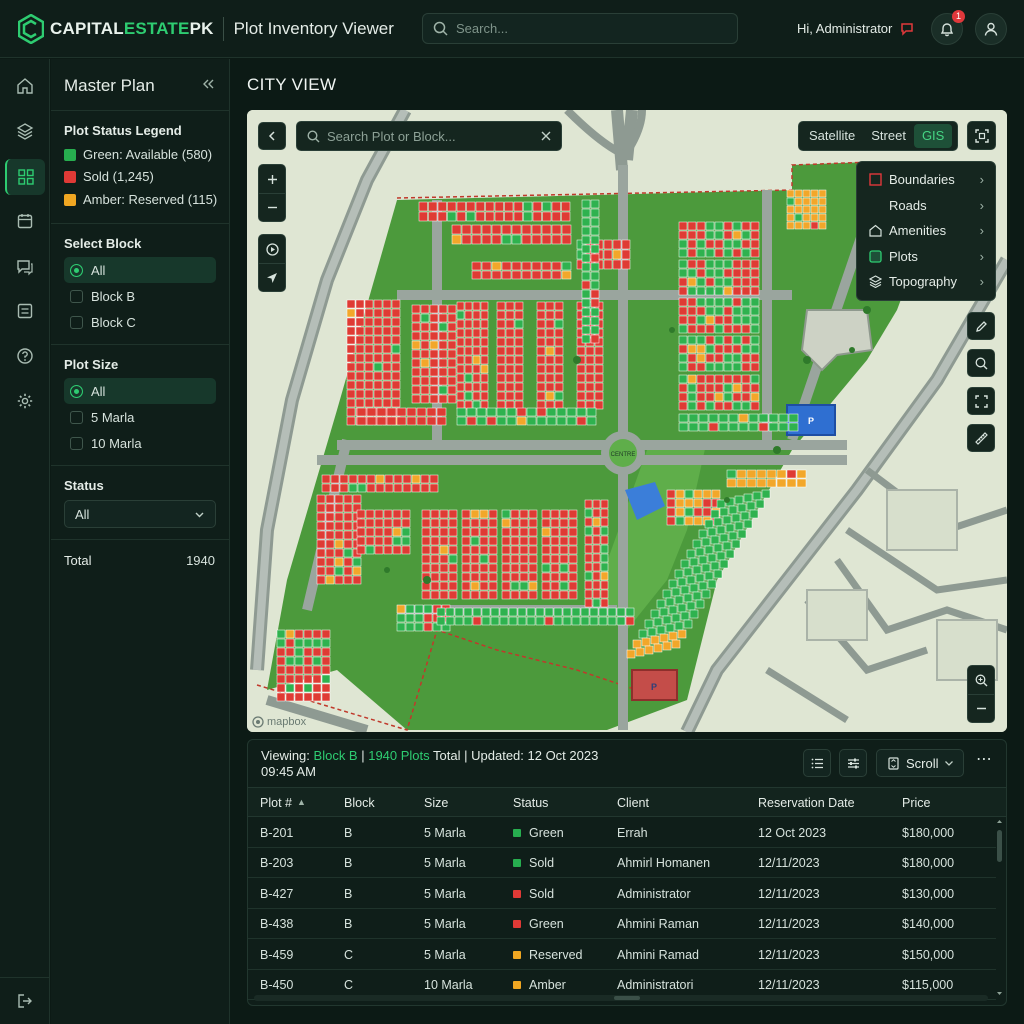 This screenshot has width=1024, height=1024. Describe the element at coordinates (279, 722) in the screenshot. I see `mapbox-attribution: mapbox` at that location.